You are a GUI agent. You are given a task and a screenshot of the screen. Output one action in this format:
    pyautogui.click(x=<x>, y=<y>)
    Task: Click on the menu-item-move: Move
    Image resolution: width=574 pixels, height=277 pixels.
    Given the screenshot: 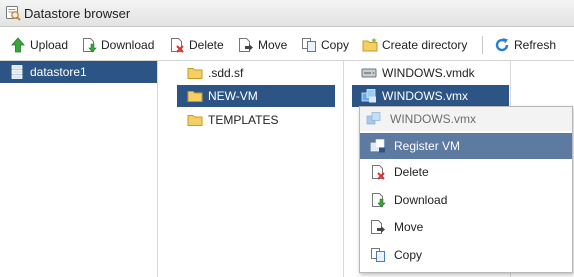 What is the action you would take?
    pyautogui.click(x=466, y=227)
    